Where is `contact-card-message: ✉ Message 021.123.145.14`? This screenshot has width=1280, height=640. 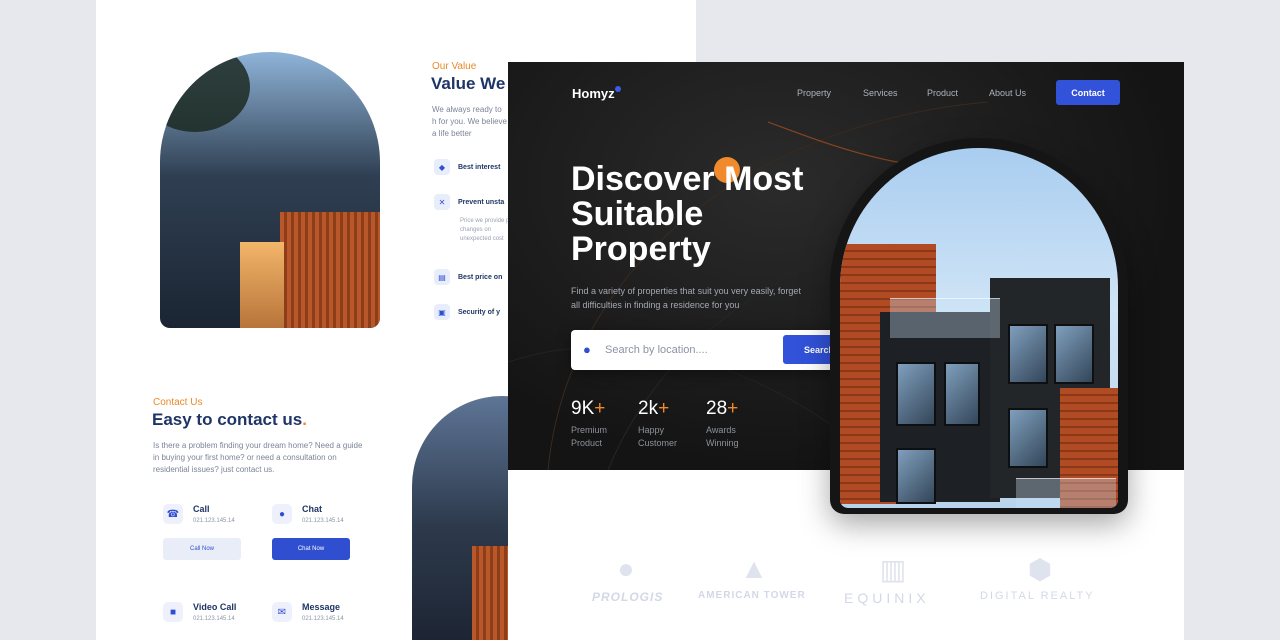
contact-card-message: ✉ Message 021.123.145.14 is located at coordinates (307, 615).